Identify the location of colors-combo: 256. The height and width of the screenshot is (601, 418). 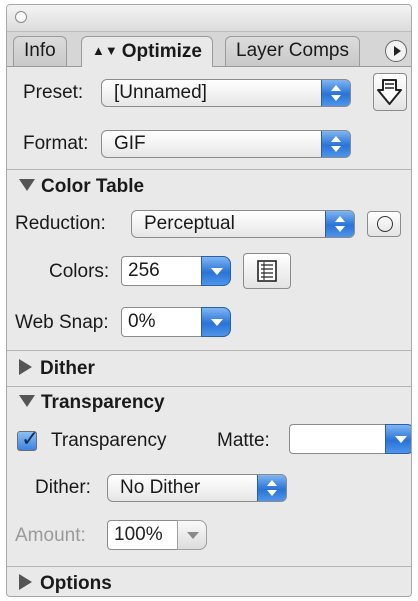
(176, 271).